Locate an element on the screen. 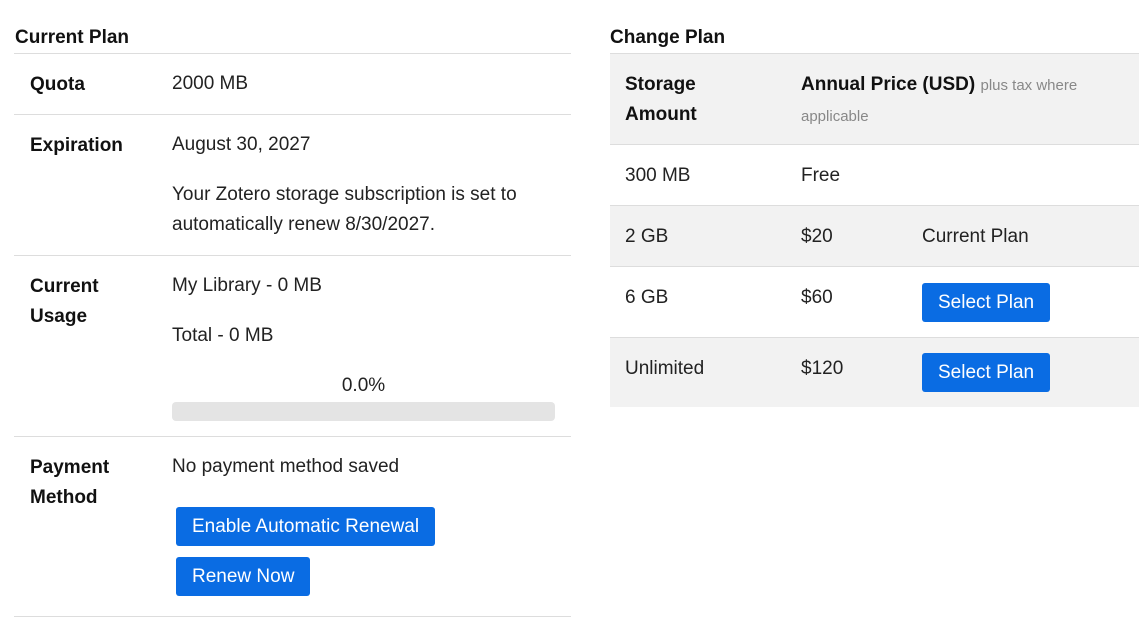 The width and height of the screenshot is (1139, 625). plan-storage: 300 MB is located at coordinates (658, 175).